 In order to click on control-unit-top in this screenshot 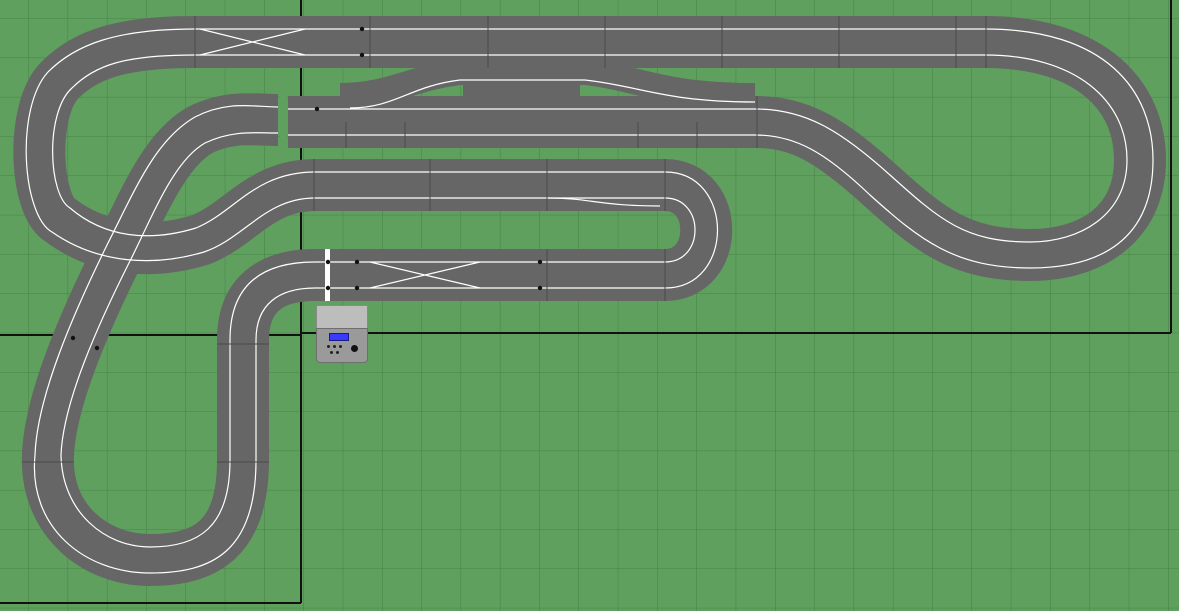, I will do `click(342, 316)`.